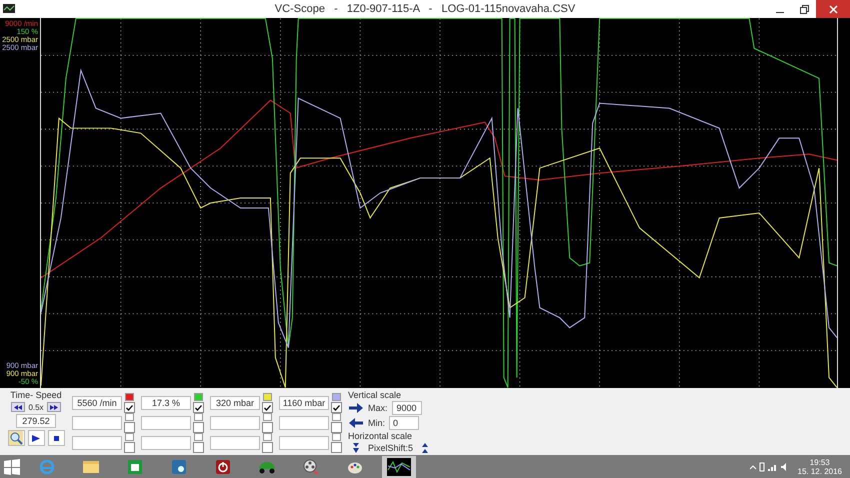 The image size is (850, 478). I want to click on pixel-shift-value: PixelShift:5, so click(391, 448).